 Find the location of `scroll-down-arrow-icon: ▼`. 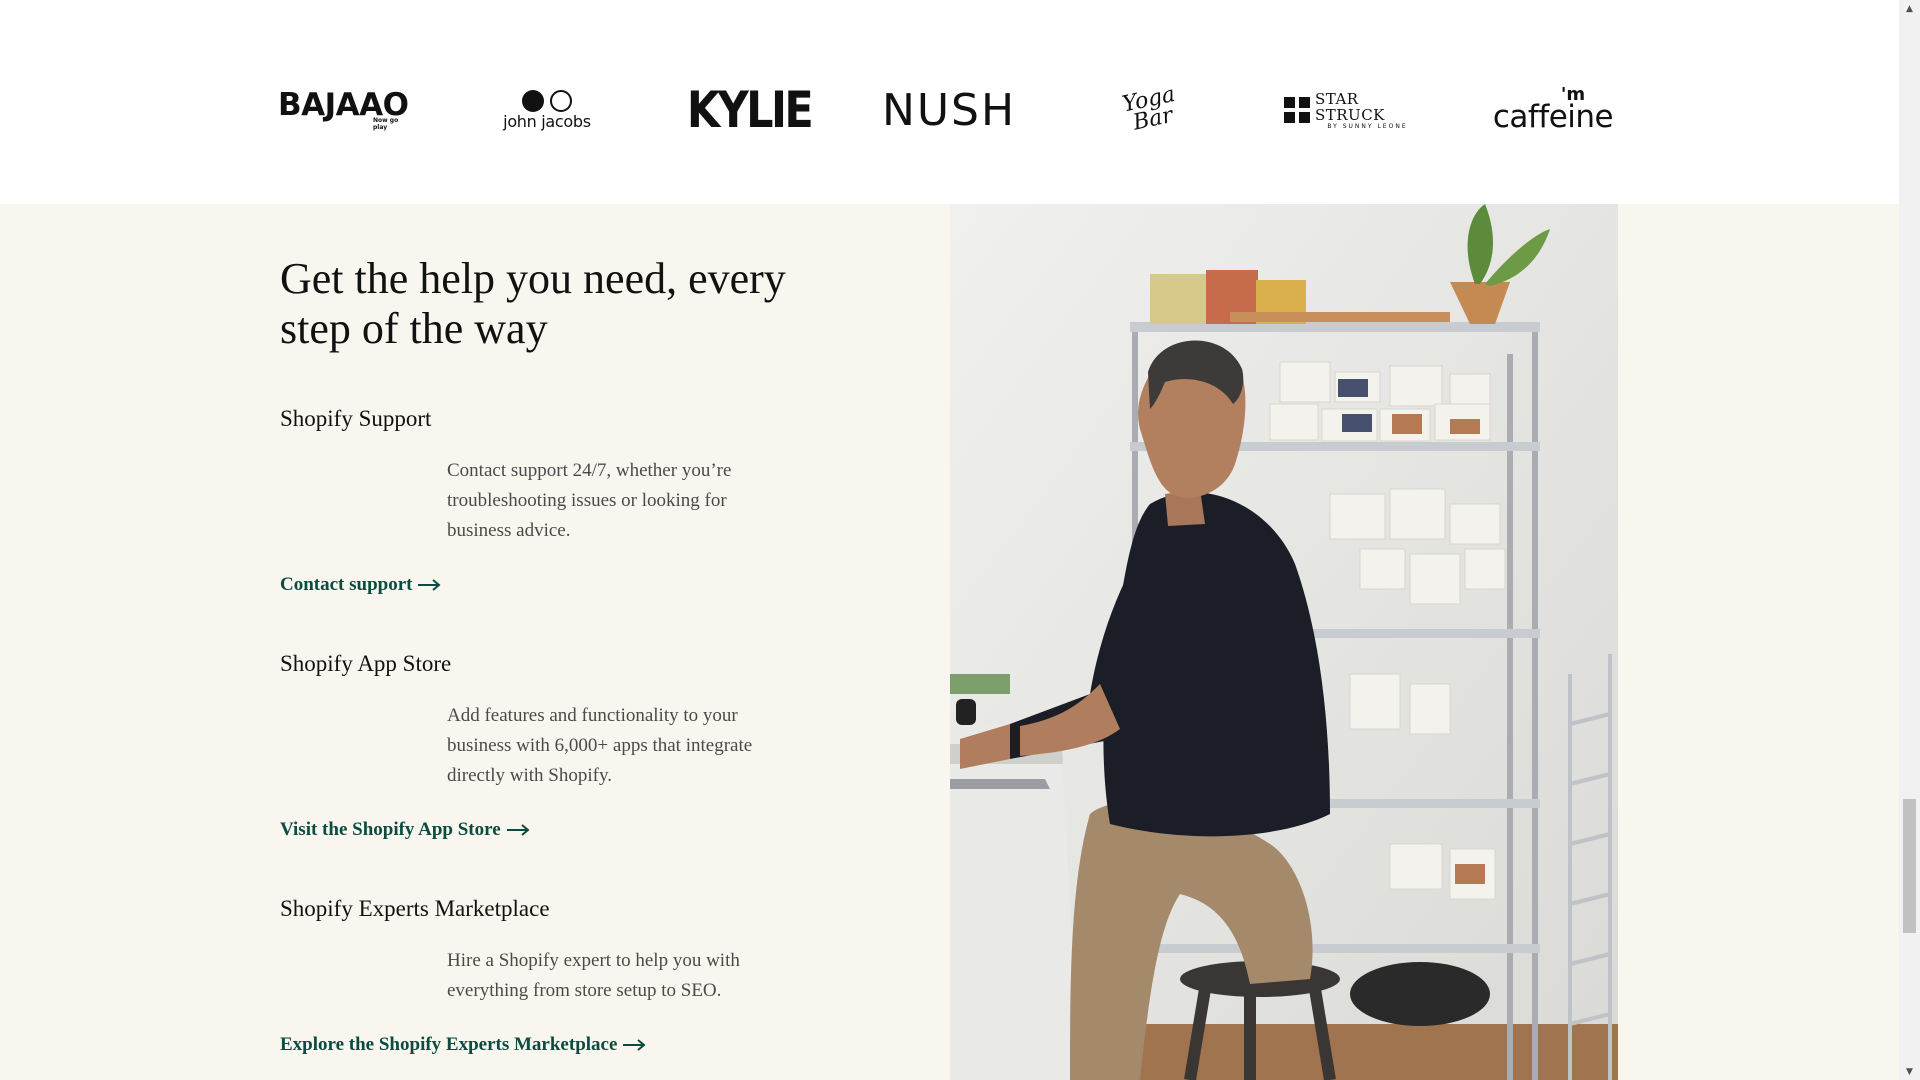

scroll-down-arrow-icon: ▼ is located at coordinates (1909, 1071).